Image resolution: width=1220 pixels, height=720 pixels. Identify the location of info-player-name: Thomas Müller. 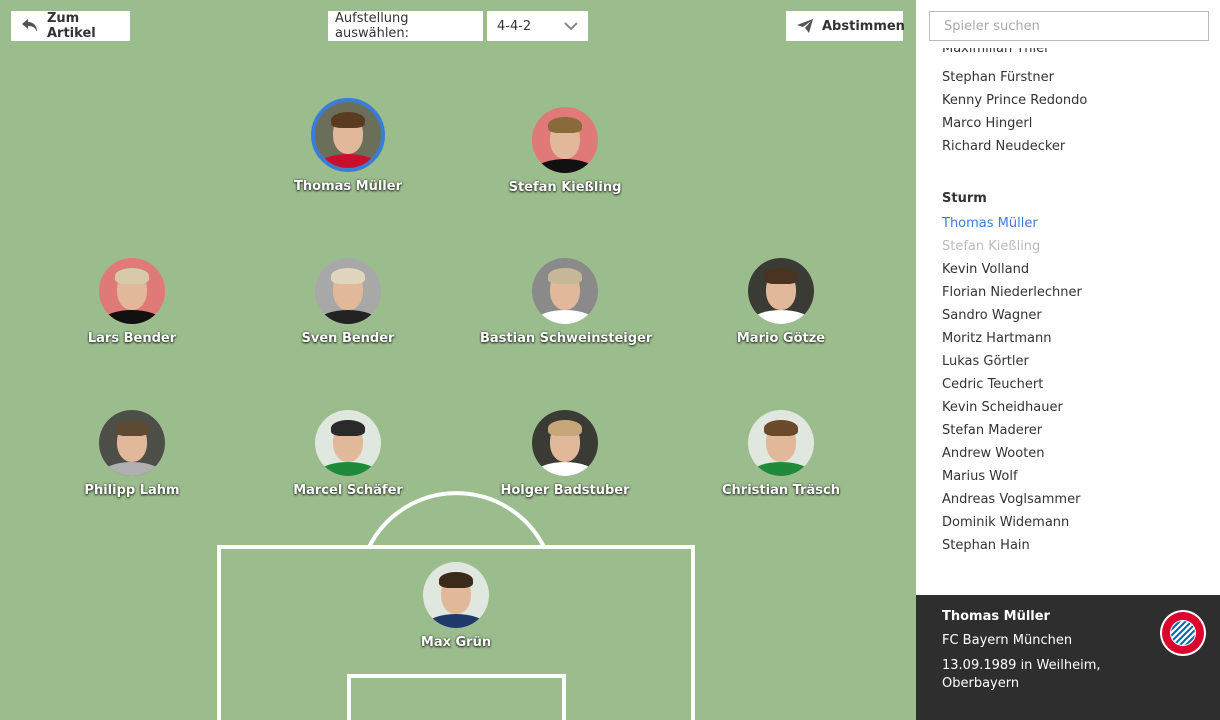
(996, 616).